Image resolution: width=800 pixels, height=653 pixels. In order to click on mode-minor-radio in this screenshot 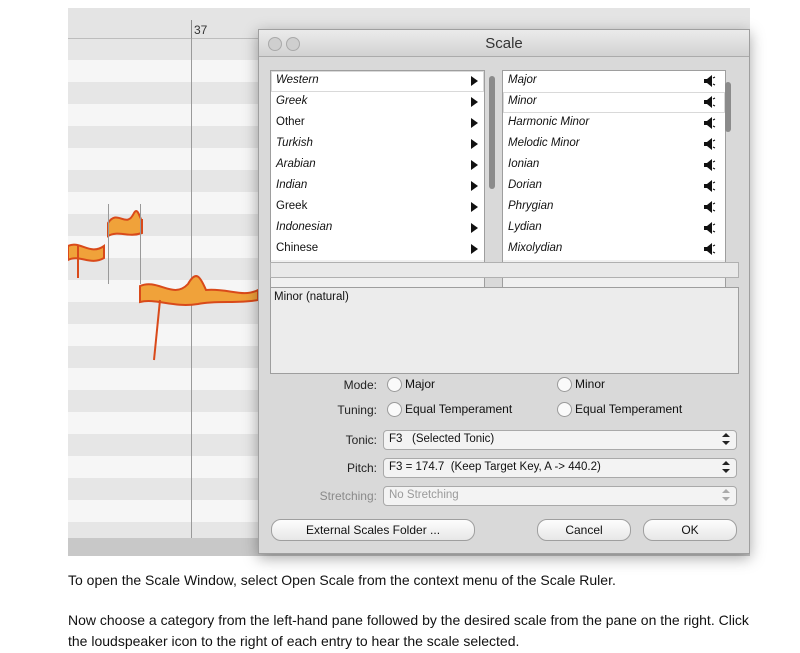, I will do `click(564, 384)`.